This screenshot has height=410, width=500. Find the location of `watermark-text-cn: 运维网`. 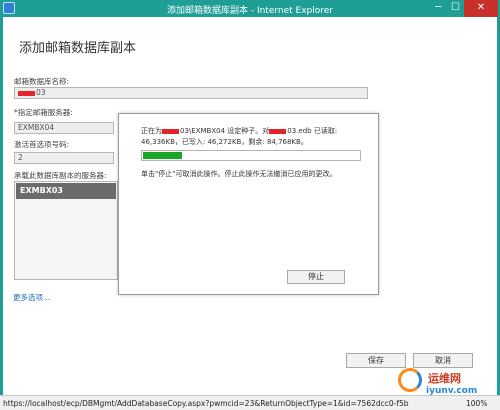

watermark-text-cn: 运维网 is located at coordinates (444, 378).